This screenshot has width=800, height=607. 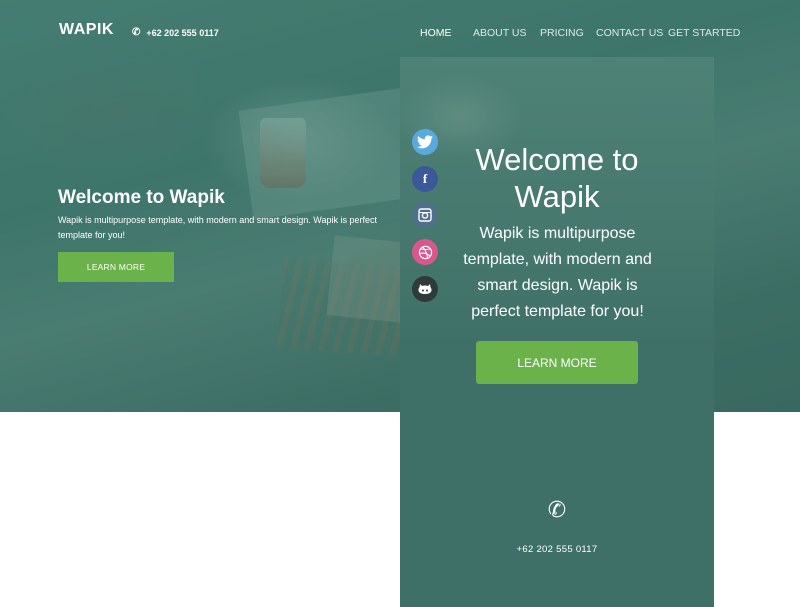 I want to click on nav-pricing: PRICING, so click(x=562, y=33).